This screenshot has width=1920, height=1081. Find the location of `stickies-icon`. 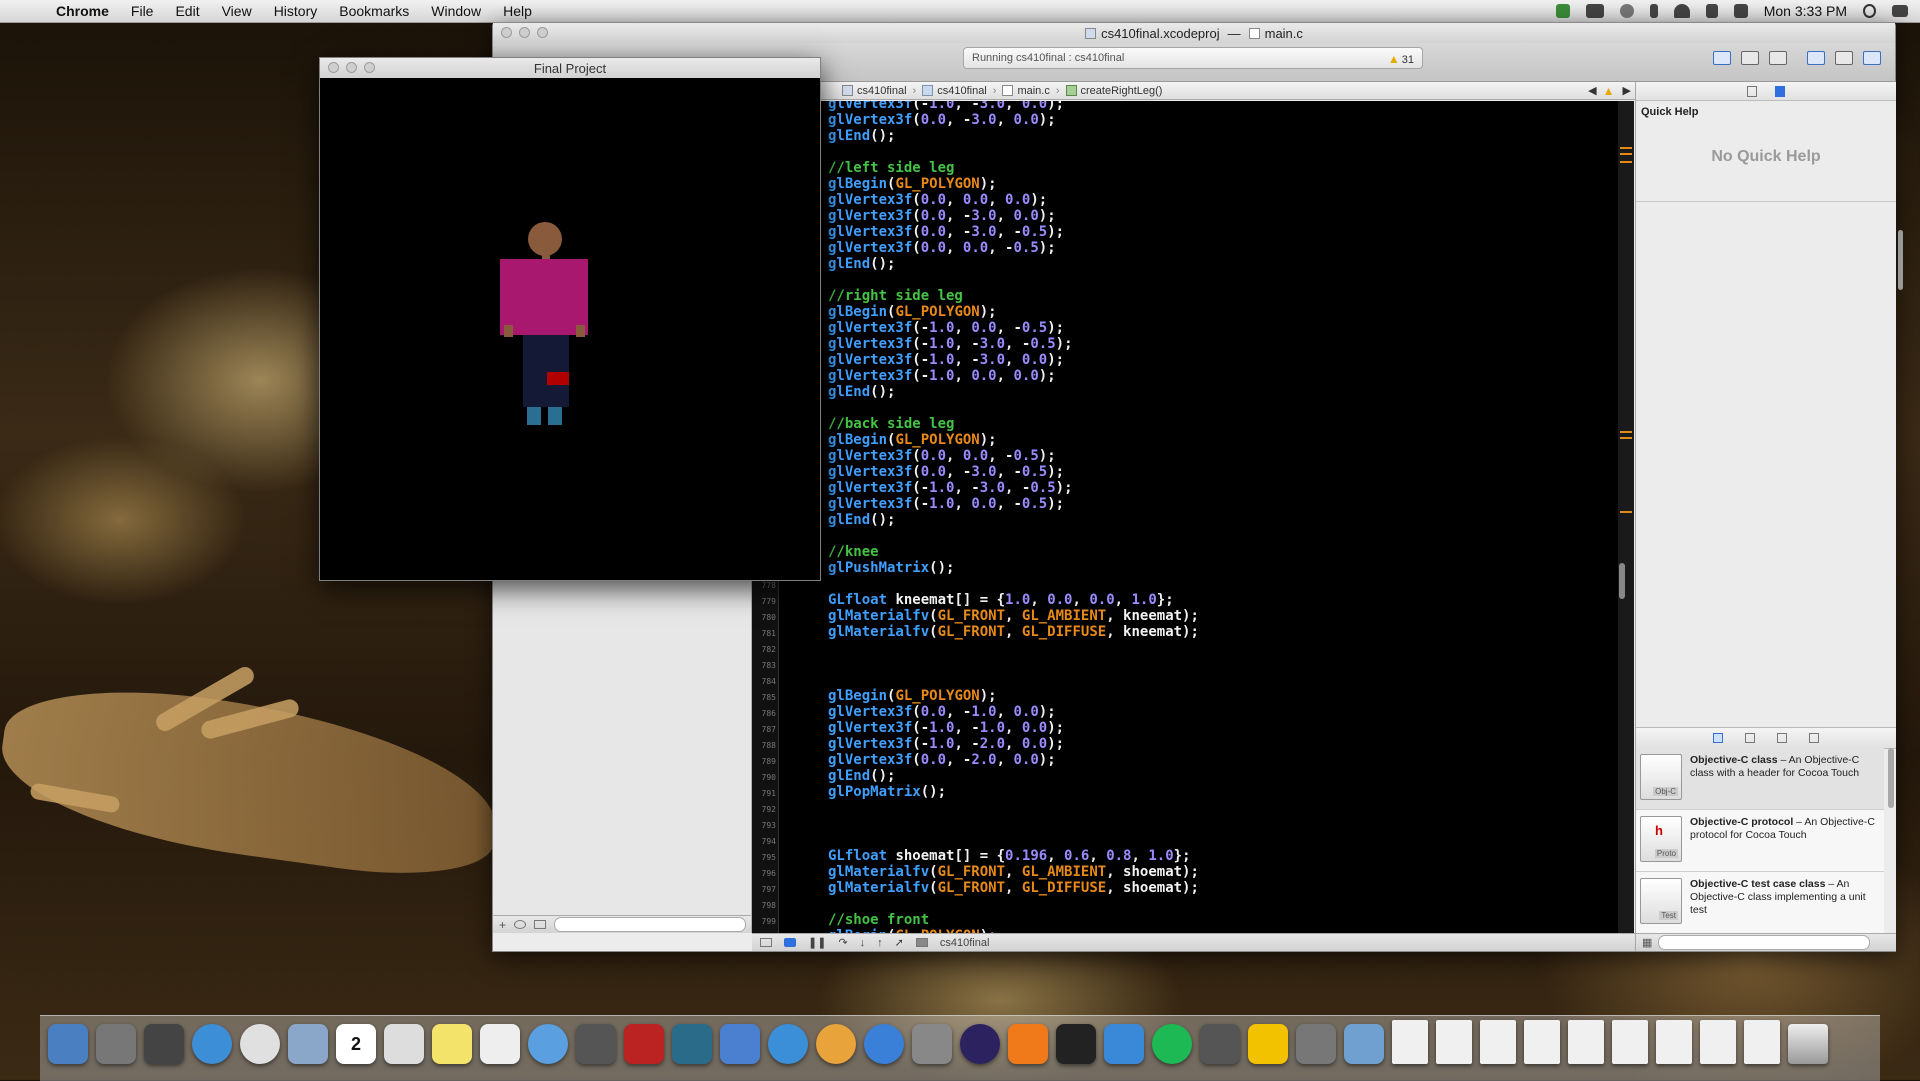

stickies-icon is located at coordinates (452, 1044).